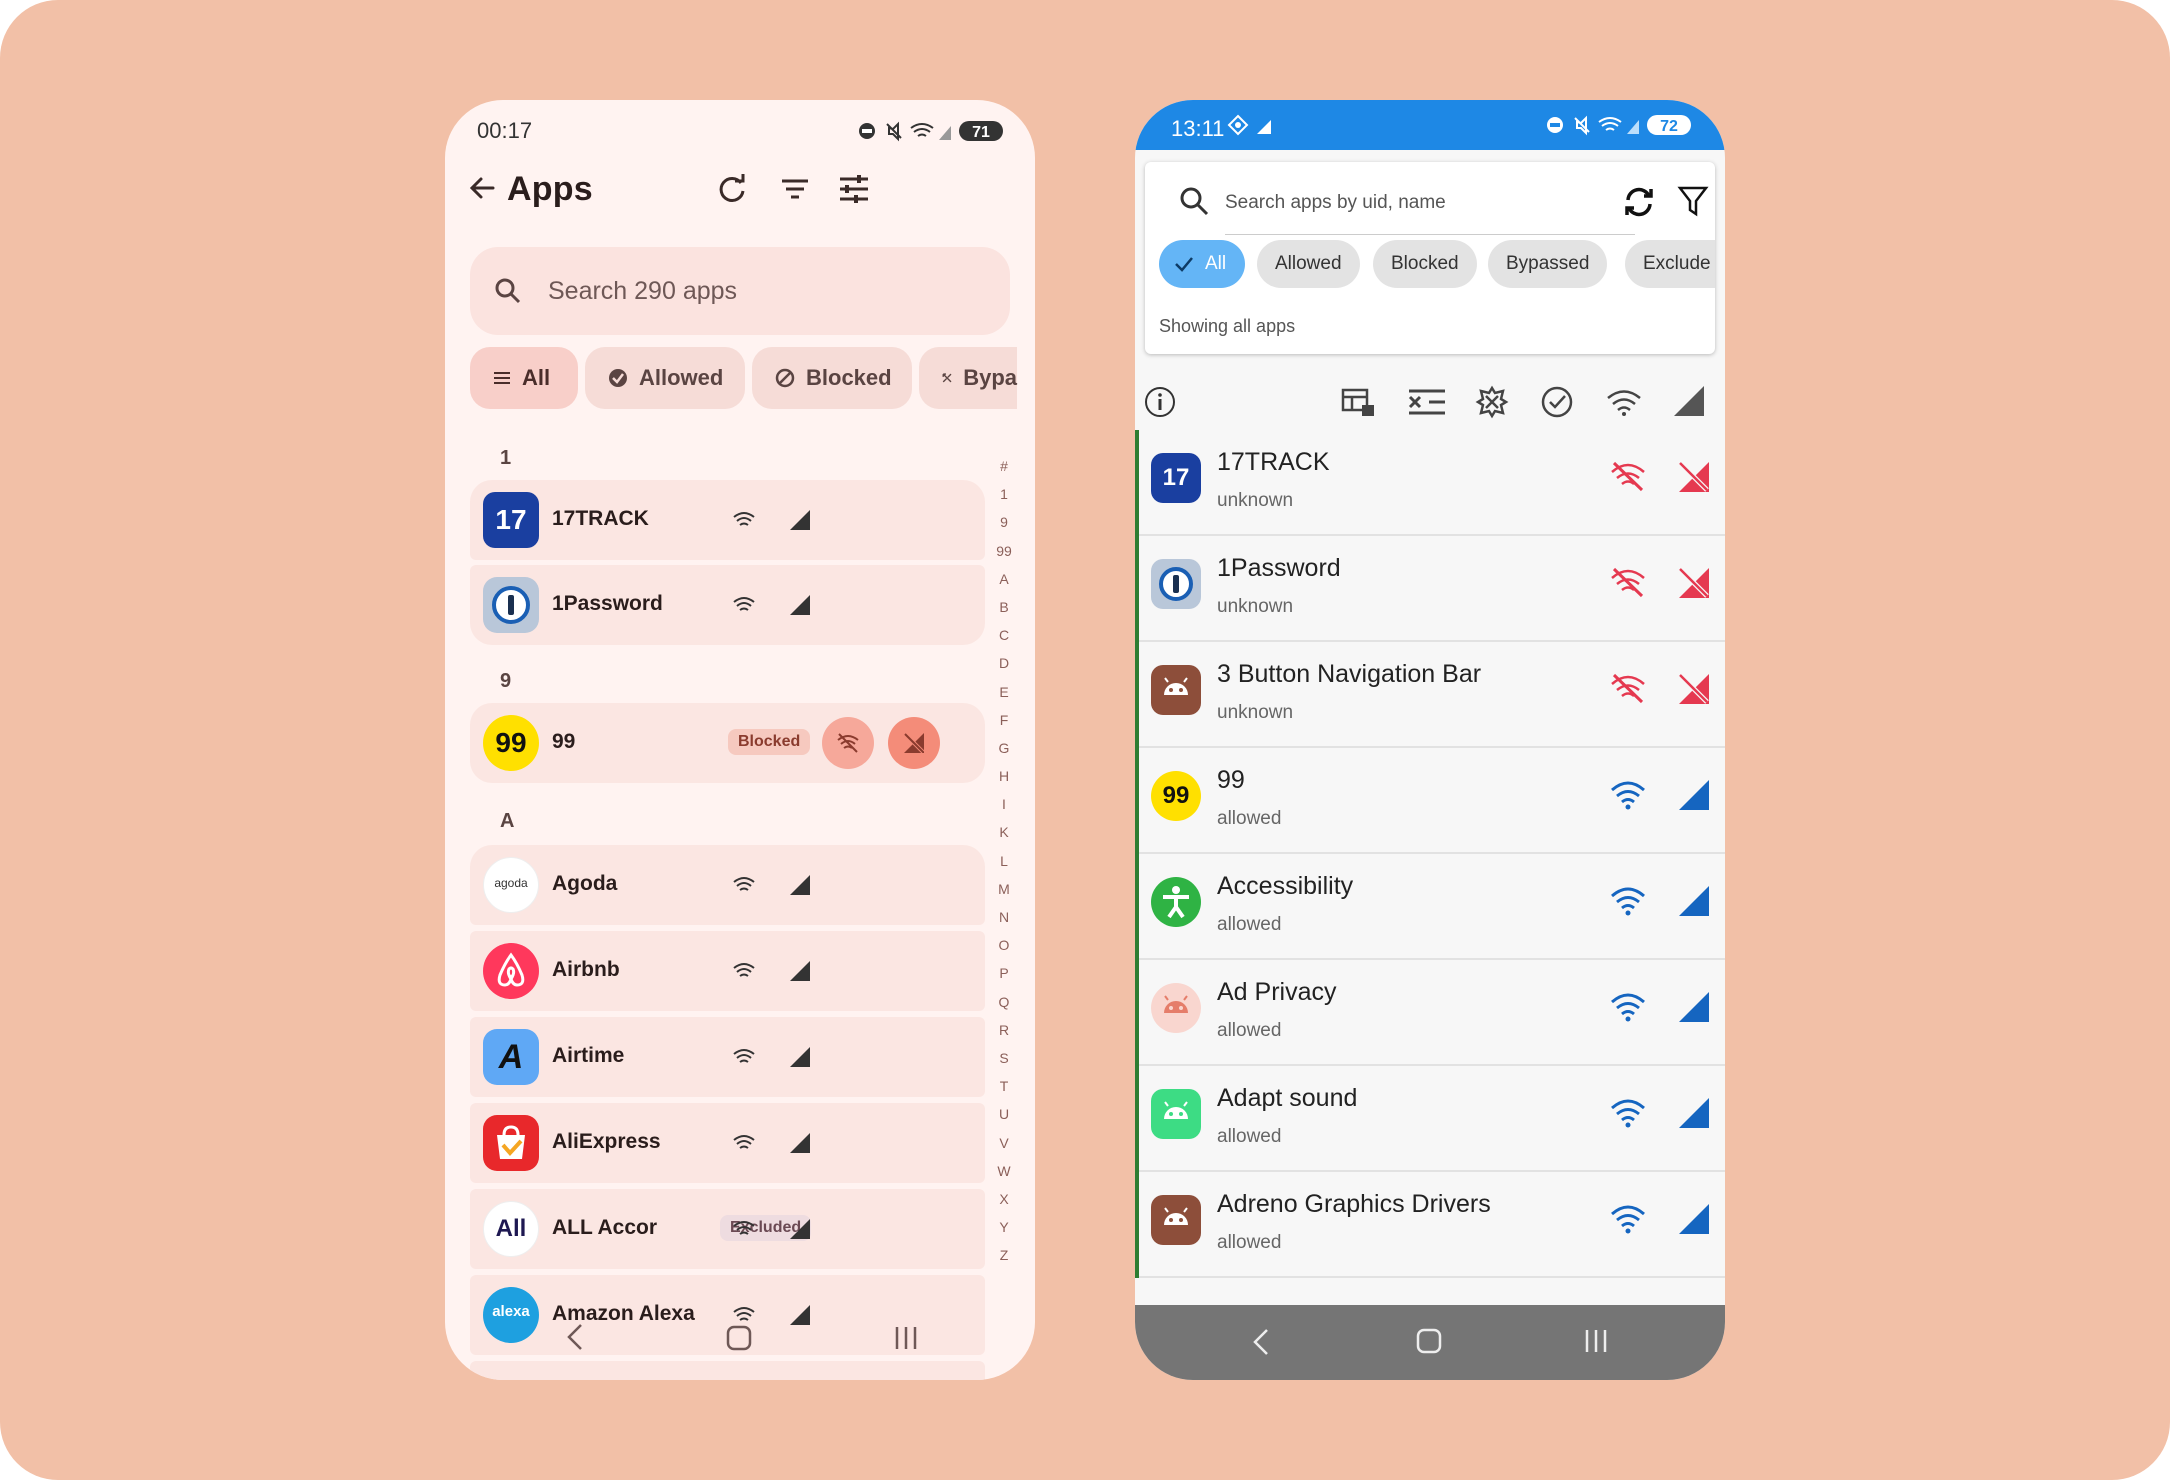 This screenshot has height=1480, width=2170. I want to click on alphabet-index-item: K, so click(1004, 832).